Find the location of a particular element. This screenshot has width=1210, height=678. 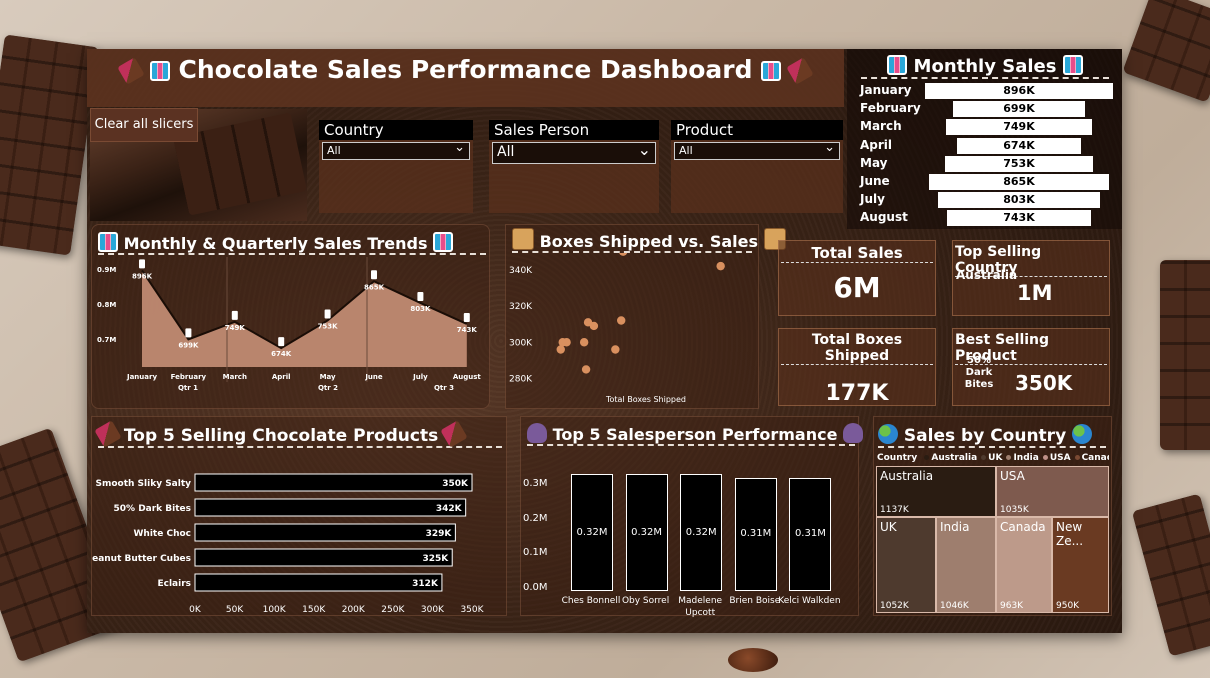

monthly-sales-month: June is located at coordinates (875, 181).